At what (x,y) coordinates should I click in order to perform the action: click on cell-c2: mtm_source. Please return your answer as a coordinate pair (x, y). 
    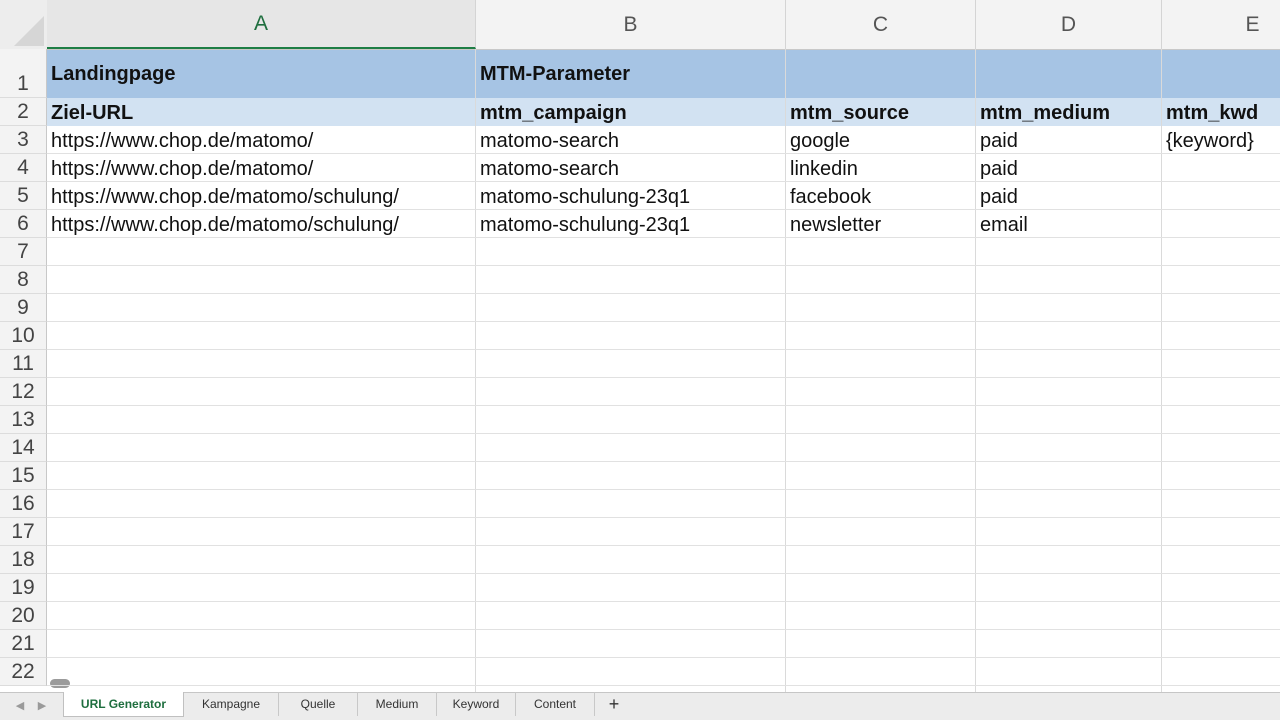
    Looking at the image, I should click on (849, 113).